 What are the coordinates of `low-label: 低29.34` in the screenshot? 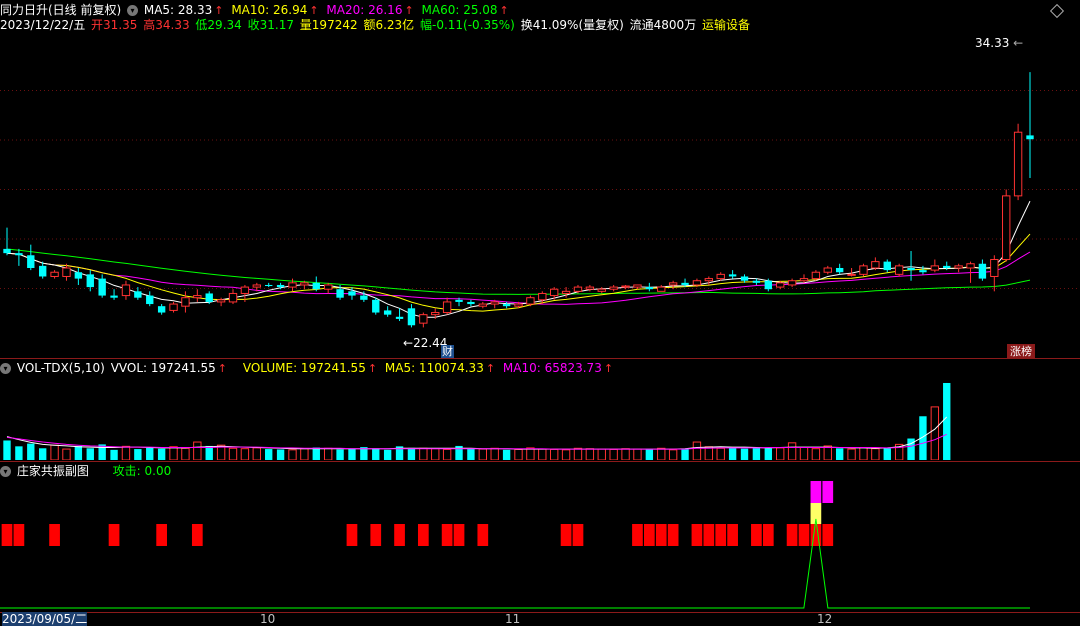 It's located at (218, 25).